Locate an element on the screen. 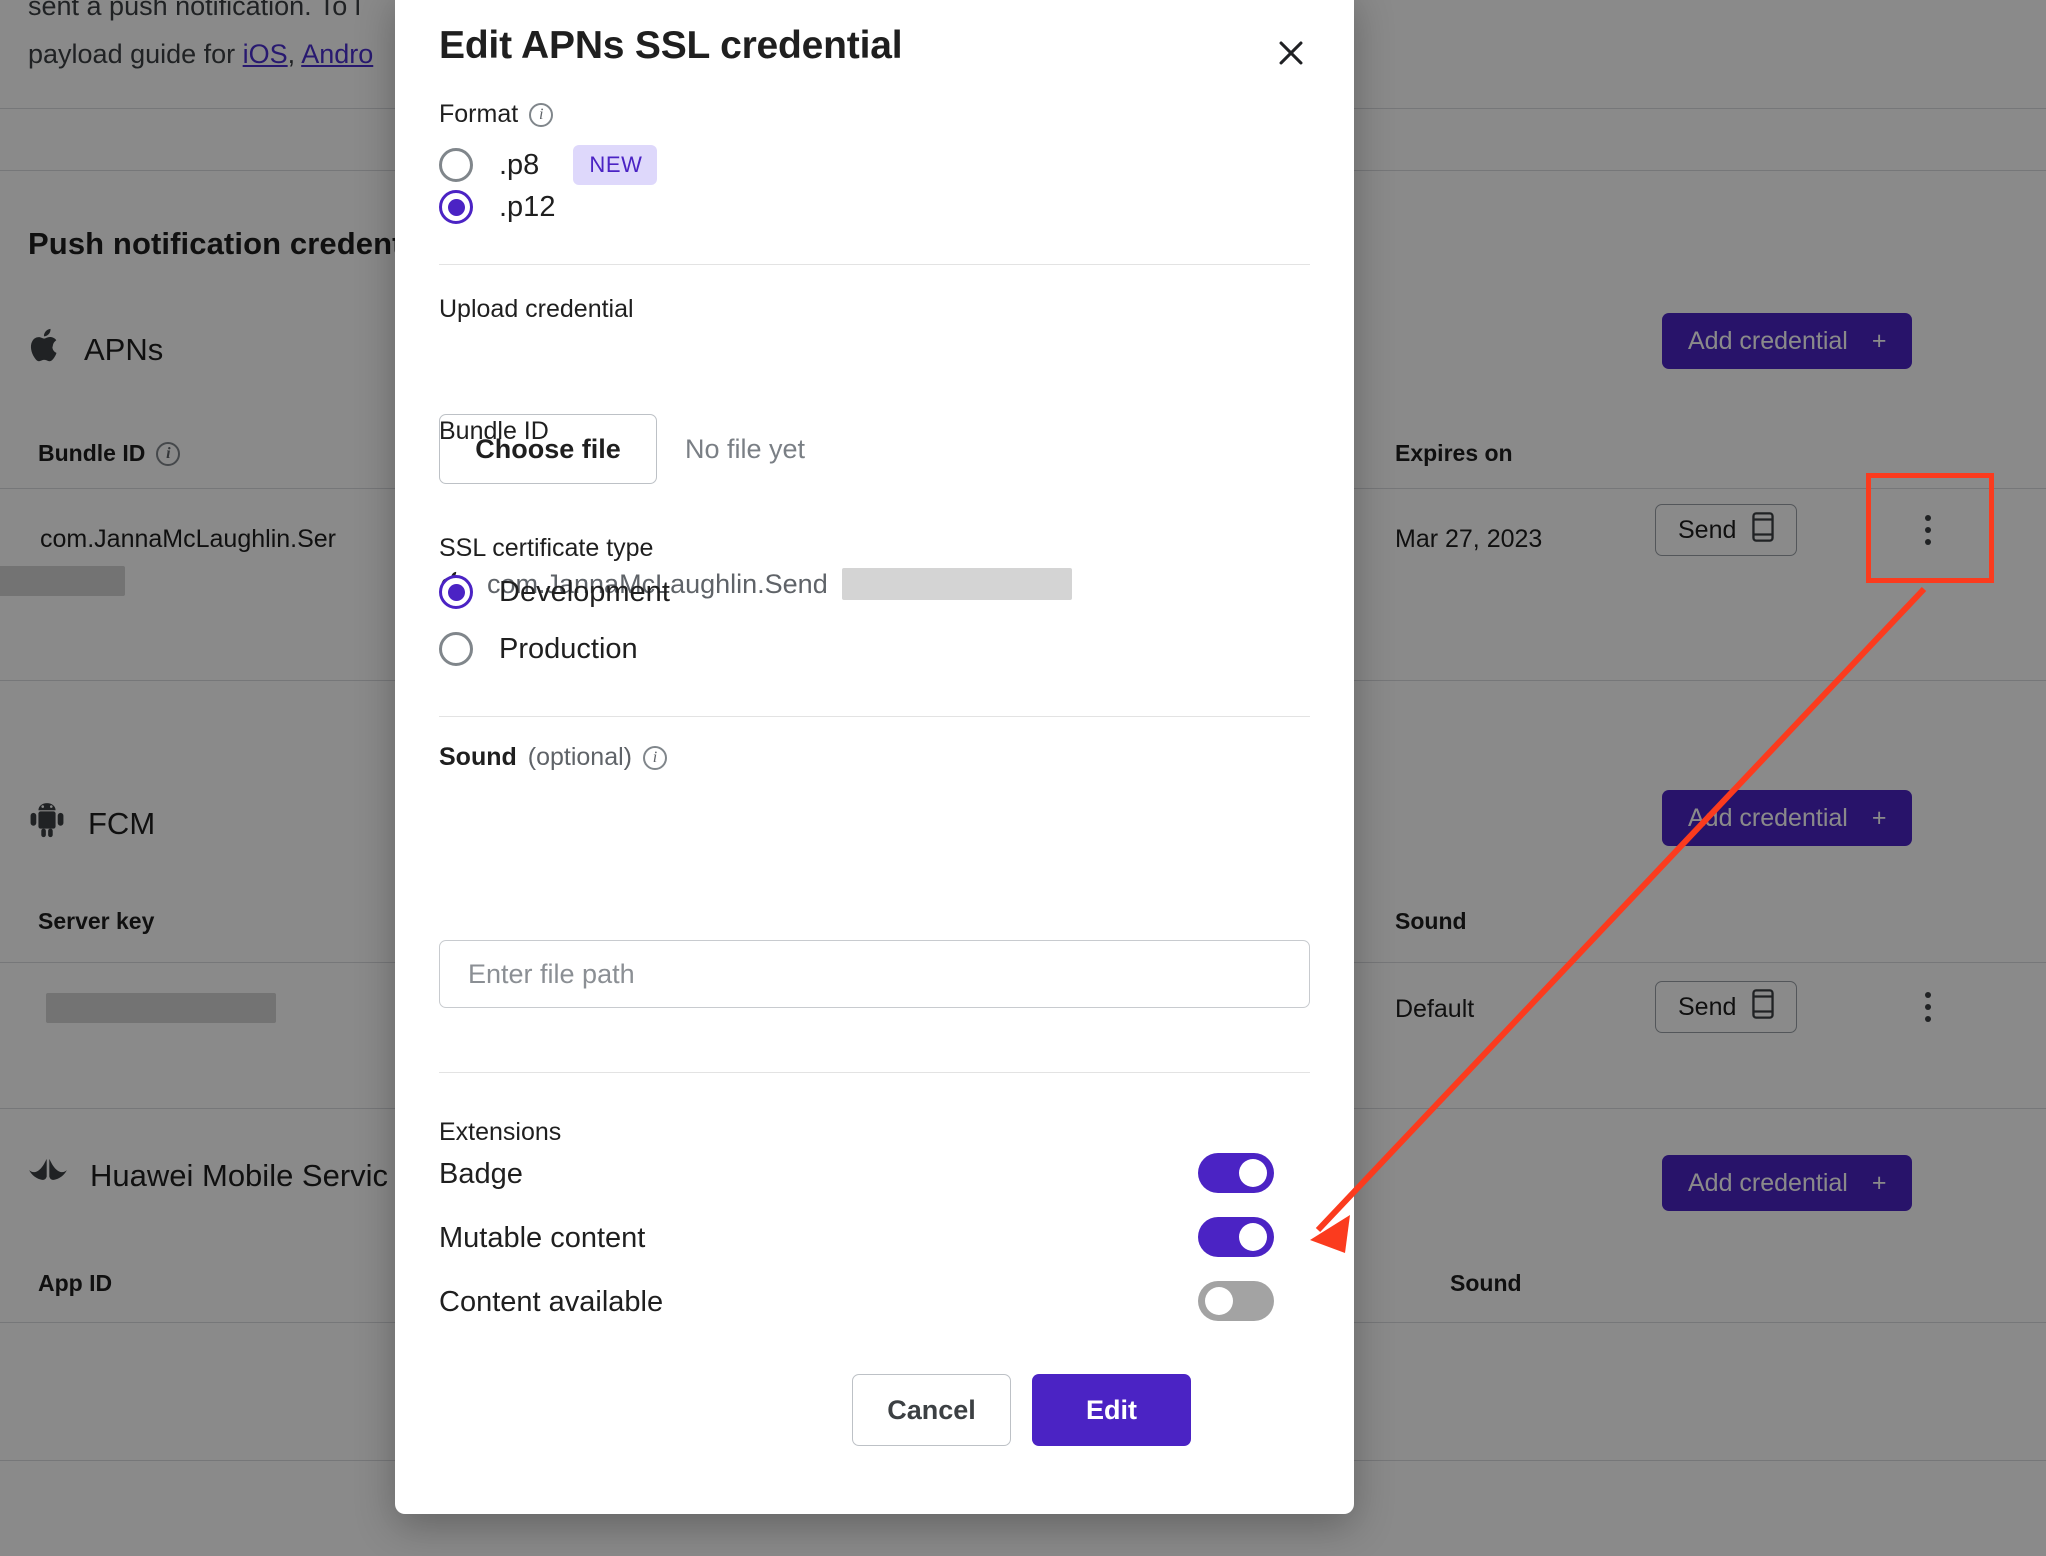 The width and height of the screenshot is (2046, 1556). sound-field-label: Sound (optional) i is located at coordinates (553, 757).